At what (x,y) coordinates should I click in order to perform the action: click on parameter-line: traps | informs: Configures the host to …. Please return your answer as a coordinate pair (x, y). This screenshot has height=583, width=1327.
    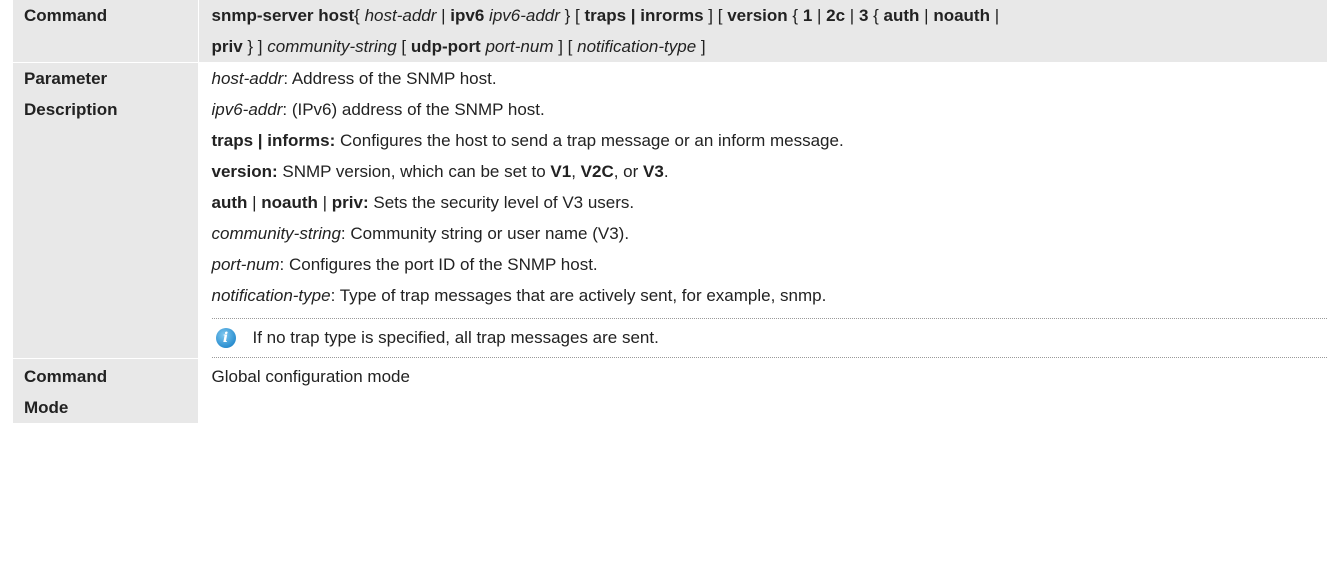
    Looking at the image, I should click on (769, 140).